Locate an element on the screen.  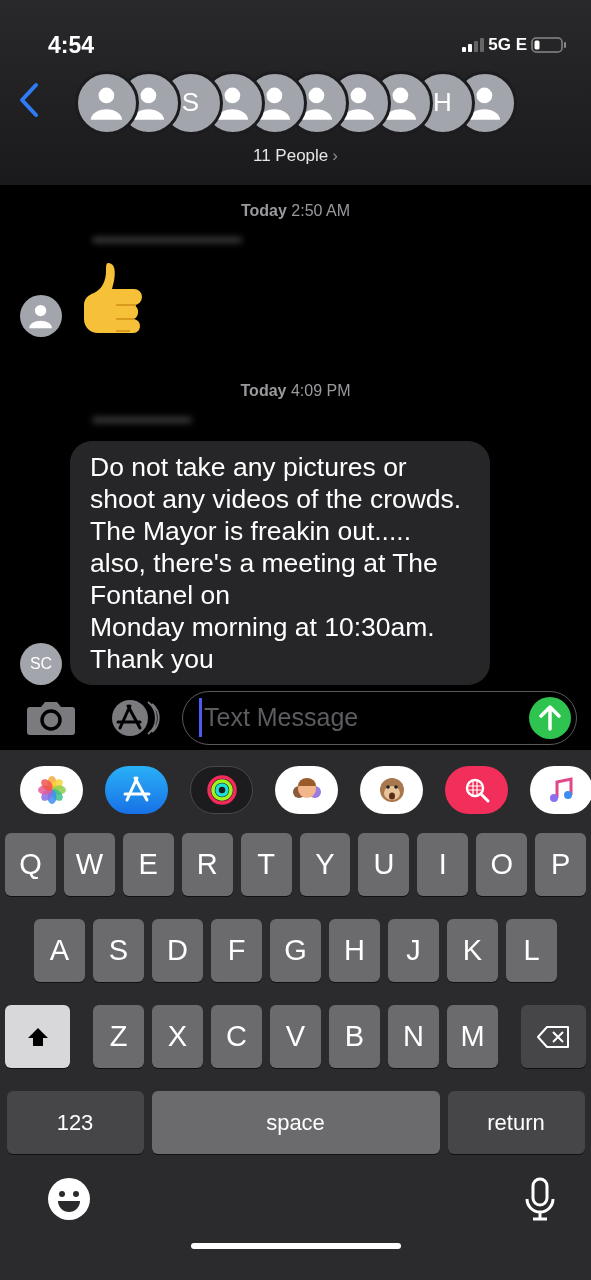
keyboard-key: F is located at coordinates (236, 950).